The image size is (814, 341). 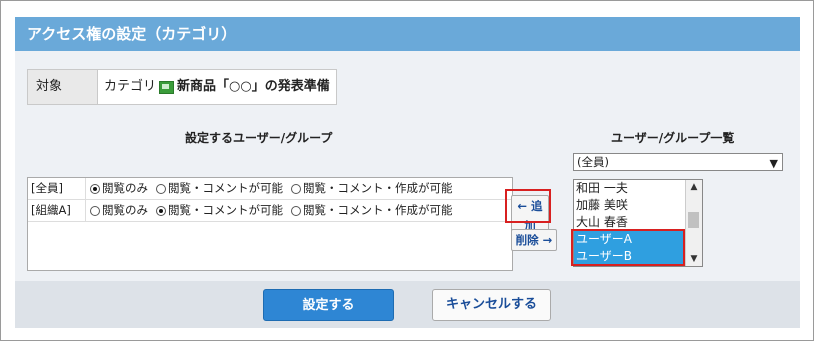 What do you see at coordinates (167, 87) in the screenshot?
I see `category-folder-icon` at bounding box center [167, 87].